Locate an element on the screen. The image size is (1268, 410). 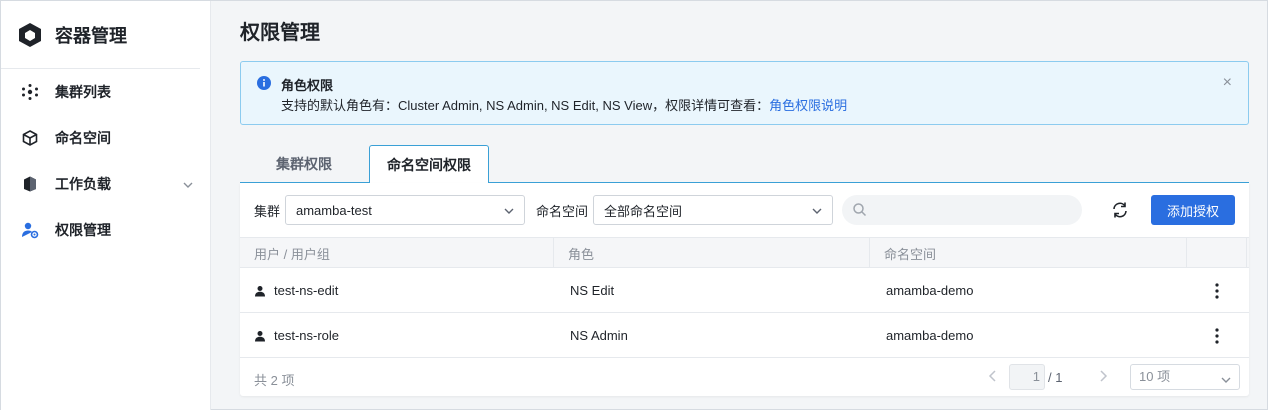
add-authorization-button: 添加授权 is located at coordinates (1193, 210).